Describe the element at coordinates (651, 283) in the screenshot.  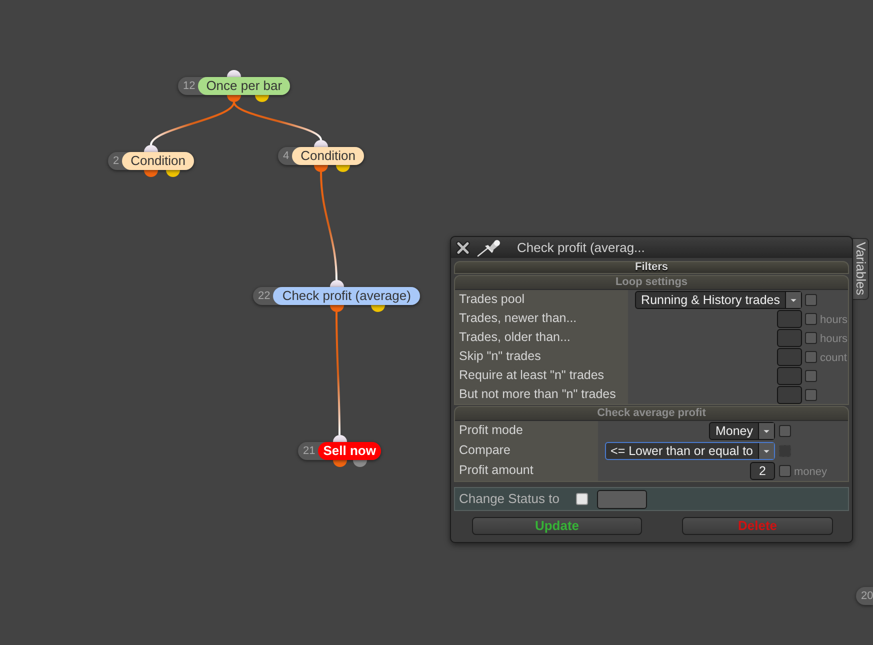
I see `section-title: Loop settings` at that location.